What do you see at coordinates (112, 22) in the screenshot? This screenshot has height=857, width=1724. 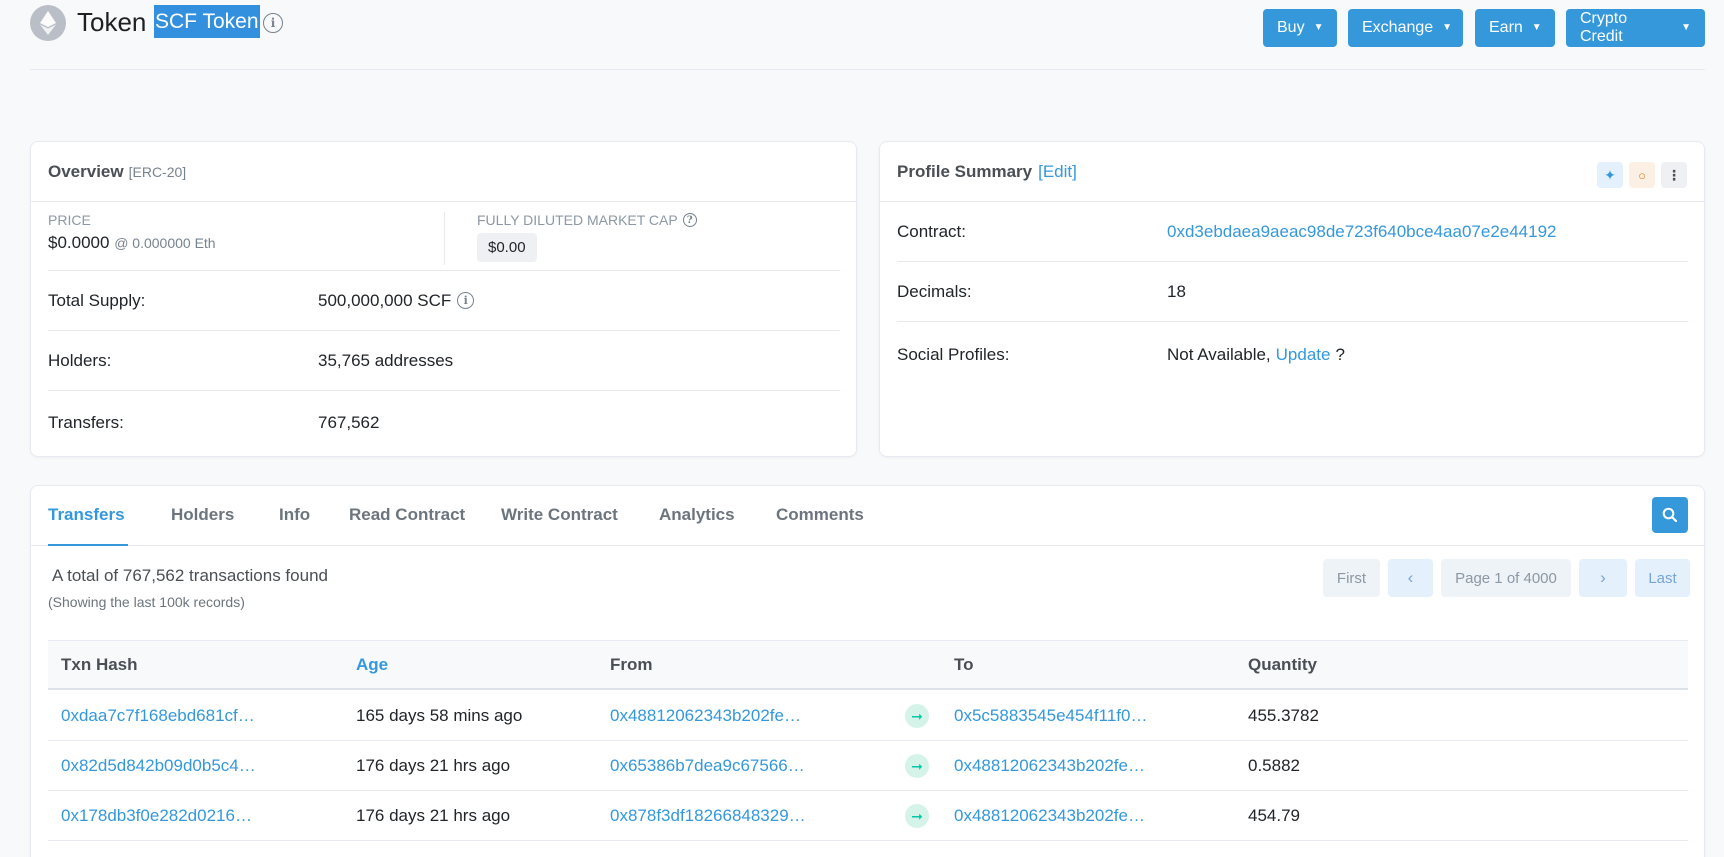 I see `page-title-prefix: Token` at bounding box center [112, 22].